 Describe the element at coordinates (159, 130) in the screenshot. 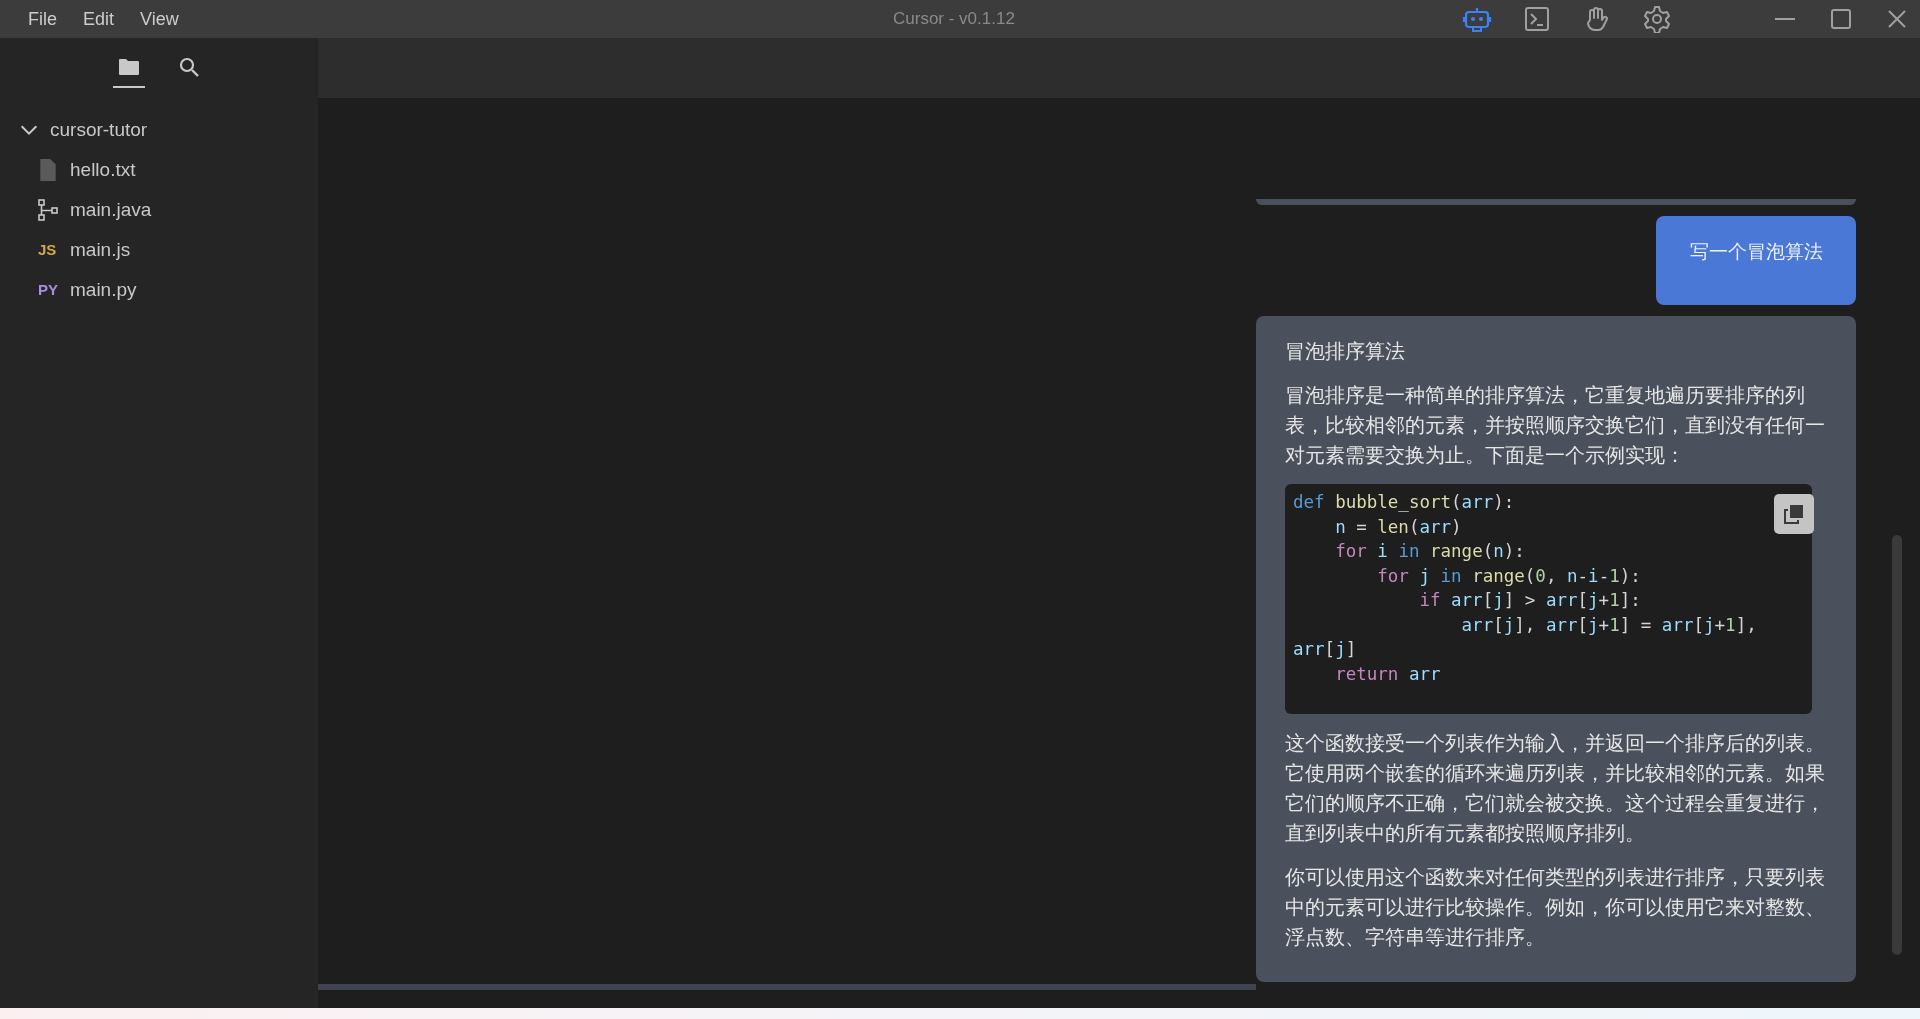

I see `folder-item: cursor-tutor` at that location.